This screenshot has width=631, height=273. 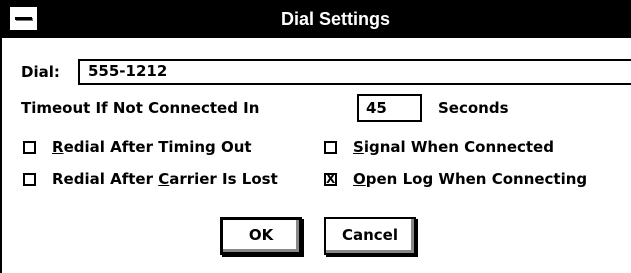 I want to click on timeout-input-value: 45, so click(x=376, y=108).